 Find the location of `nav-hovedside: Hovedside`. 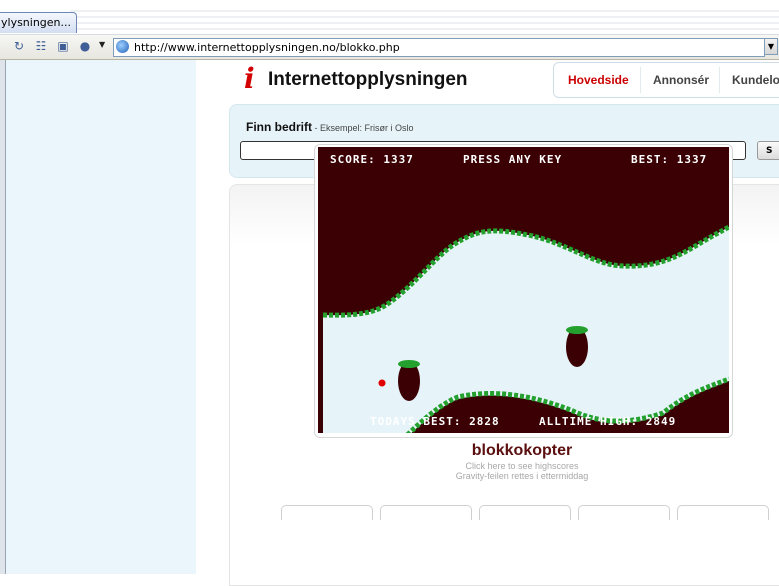

nav-hovedside: Hovedside is located at coordinates (598, 80).